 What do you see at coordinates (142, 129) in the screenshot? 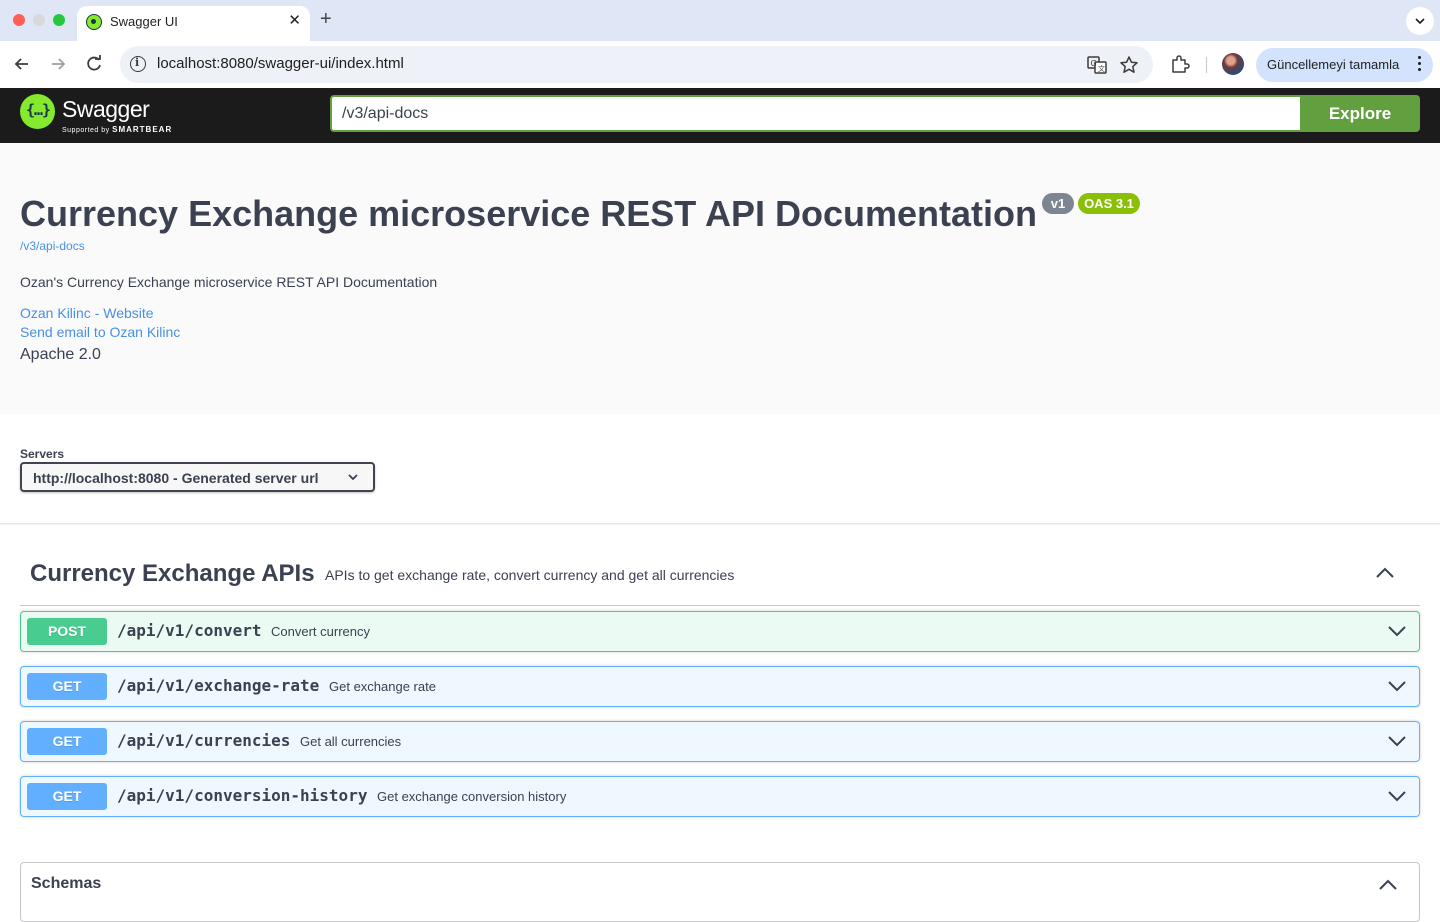
I see `tagline-brand: SMARTBEAR` at bounding box center [142, 129].